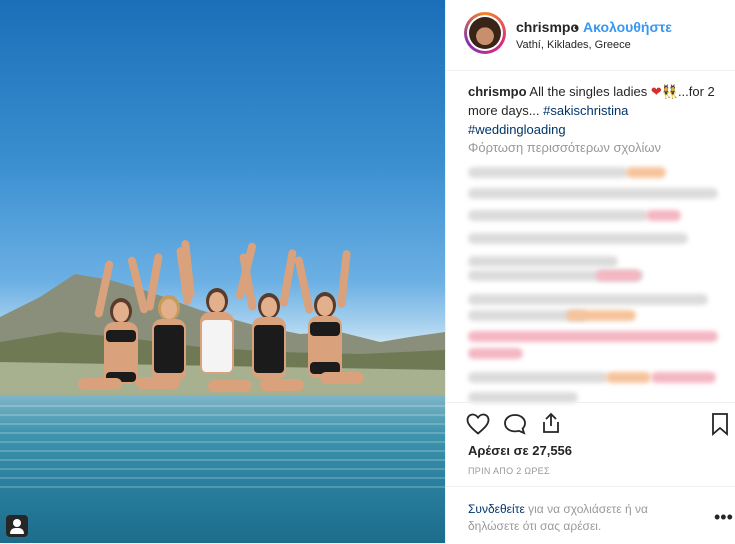 Image resolution: width=735 pixels, height=544 pixels. Describe the element at coordinates (478, 424) in the screenshot. I see `heart-icon` at that location.